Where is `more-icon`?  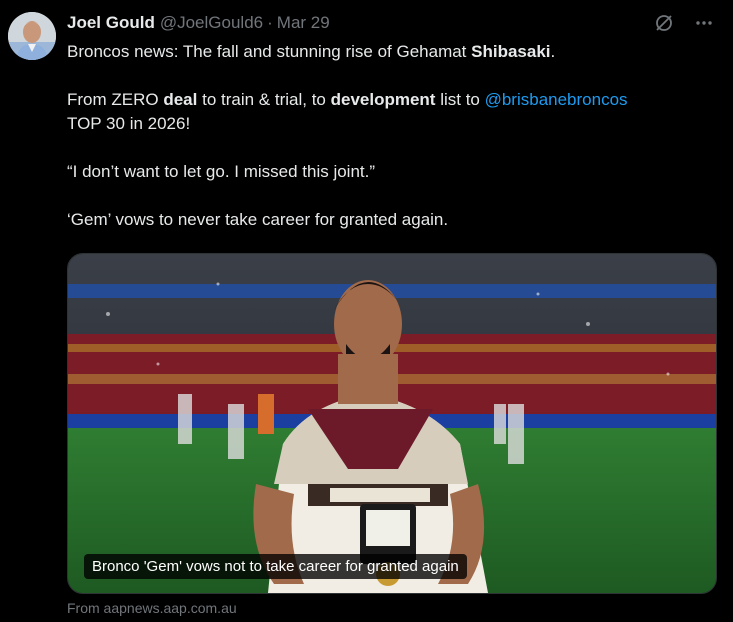
more-icon is located at coordinates (704, 23).